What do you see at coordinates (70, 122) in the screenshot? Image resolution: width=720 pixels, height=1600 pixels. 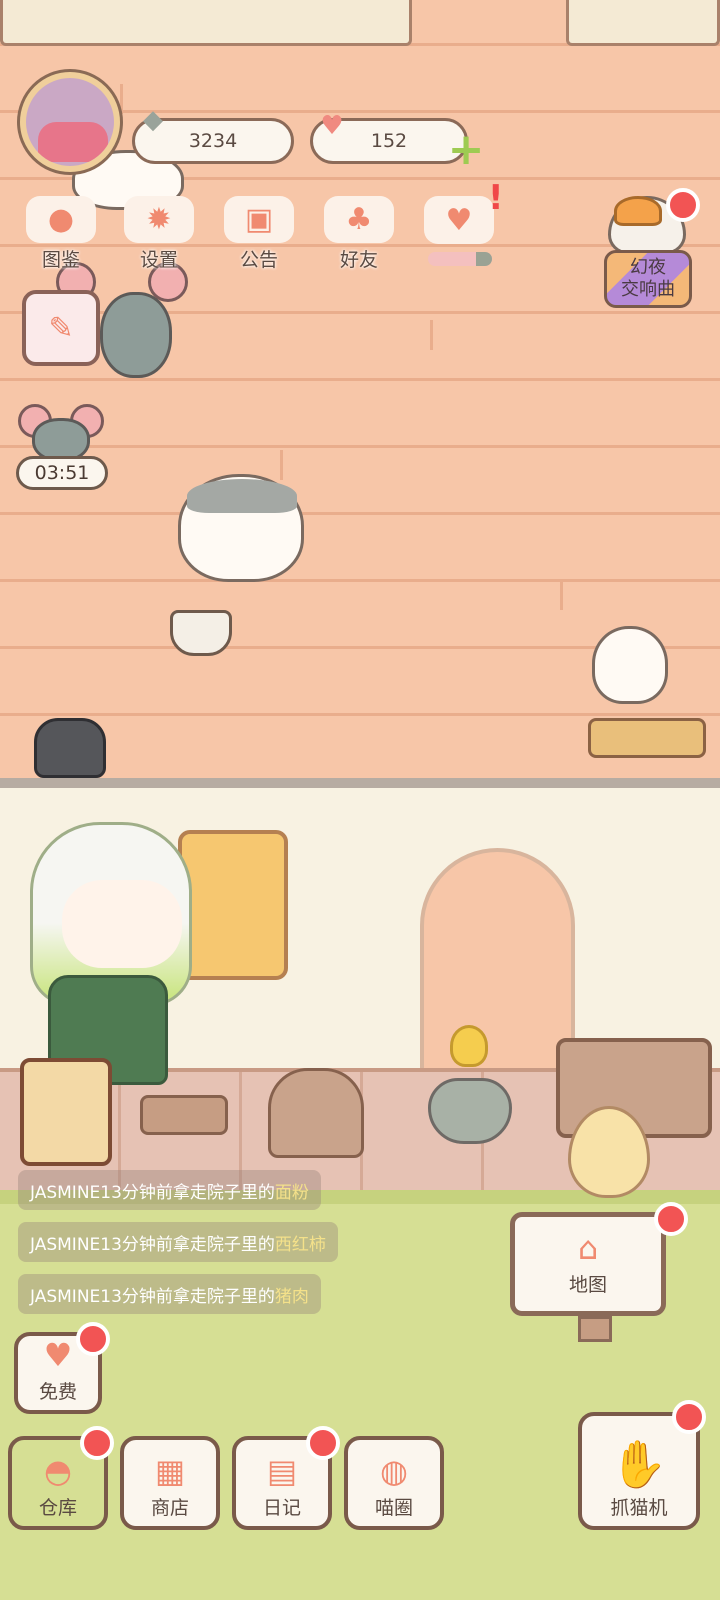 I see `player-avatar` at bounding box center [70, 122].